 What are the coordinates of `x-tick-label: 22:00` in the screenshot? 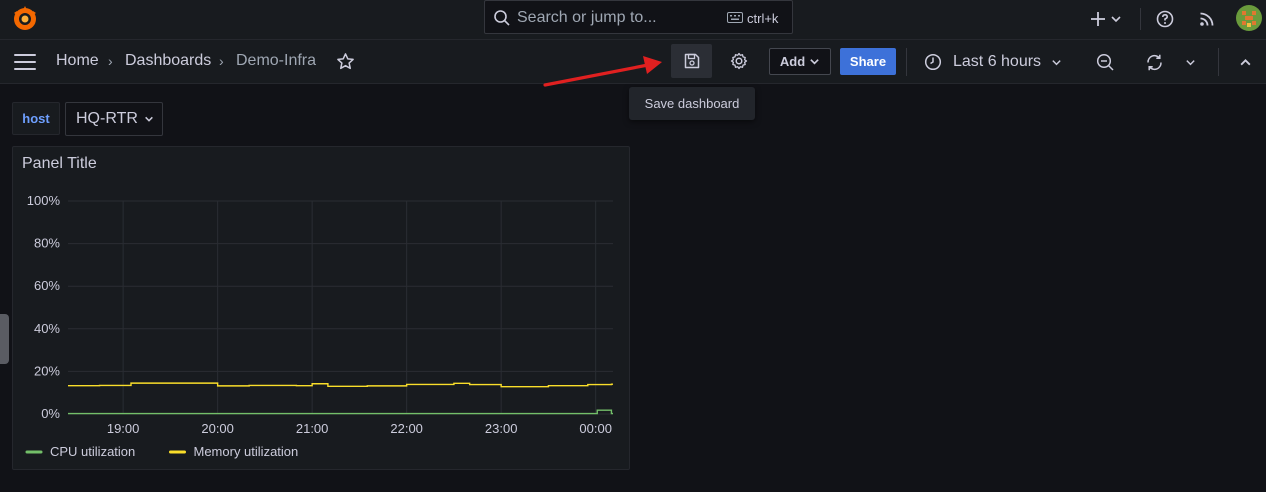 It's located at (406, 428).